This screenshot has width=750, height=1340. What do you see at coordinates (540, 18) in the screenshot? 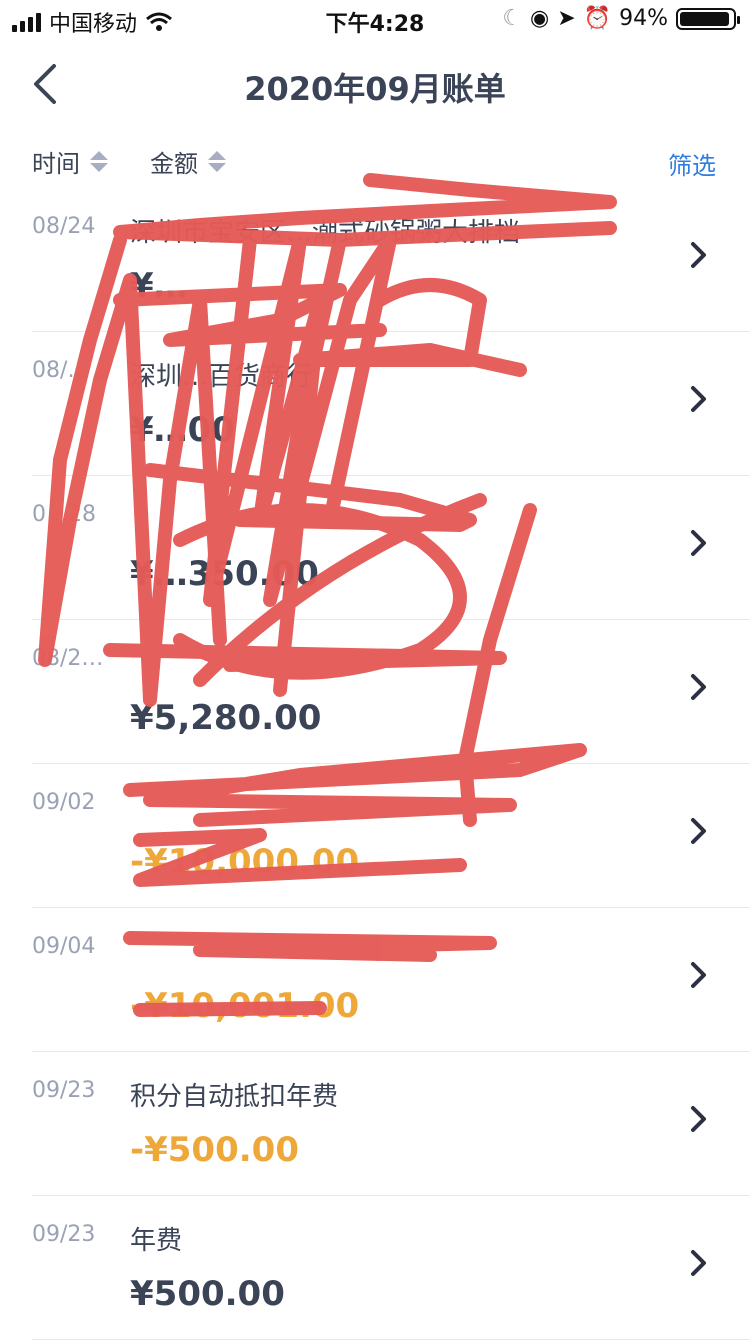
I see `orientation-lock-icon: ◉` at bounding box center [540, 18].